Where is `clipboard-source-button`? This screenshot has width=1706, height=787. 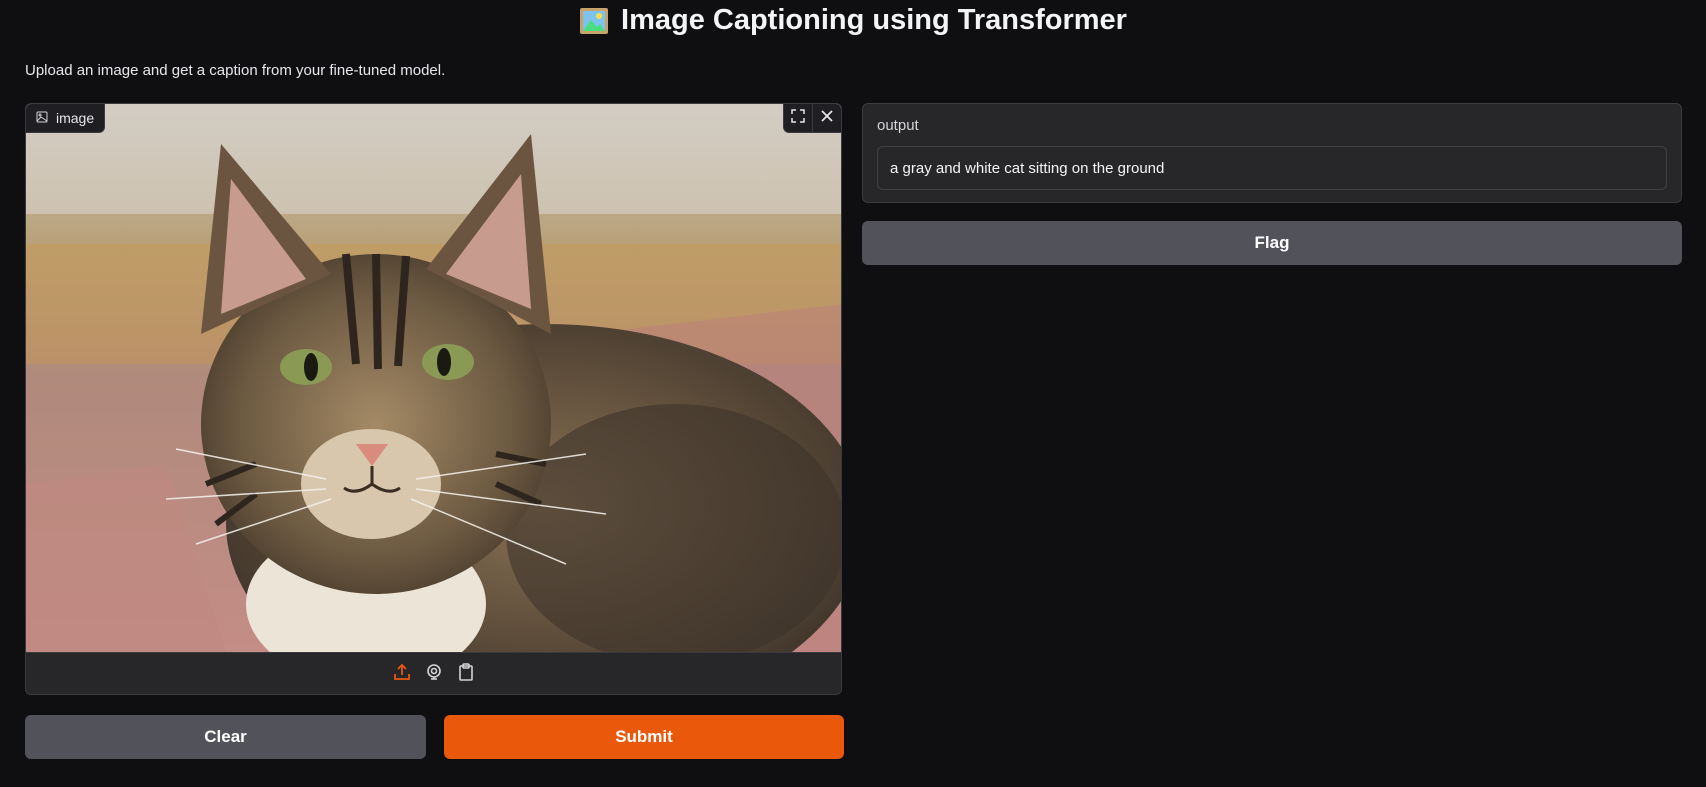
clipboard-source-button is located at coordinates (466, 674).